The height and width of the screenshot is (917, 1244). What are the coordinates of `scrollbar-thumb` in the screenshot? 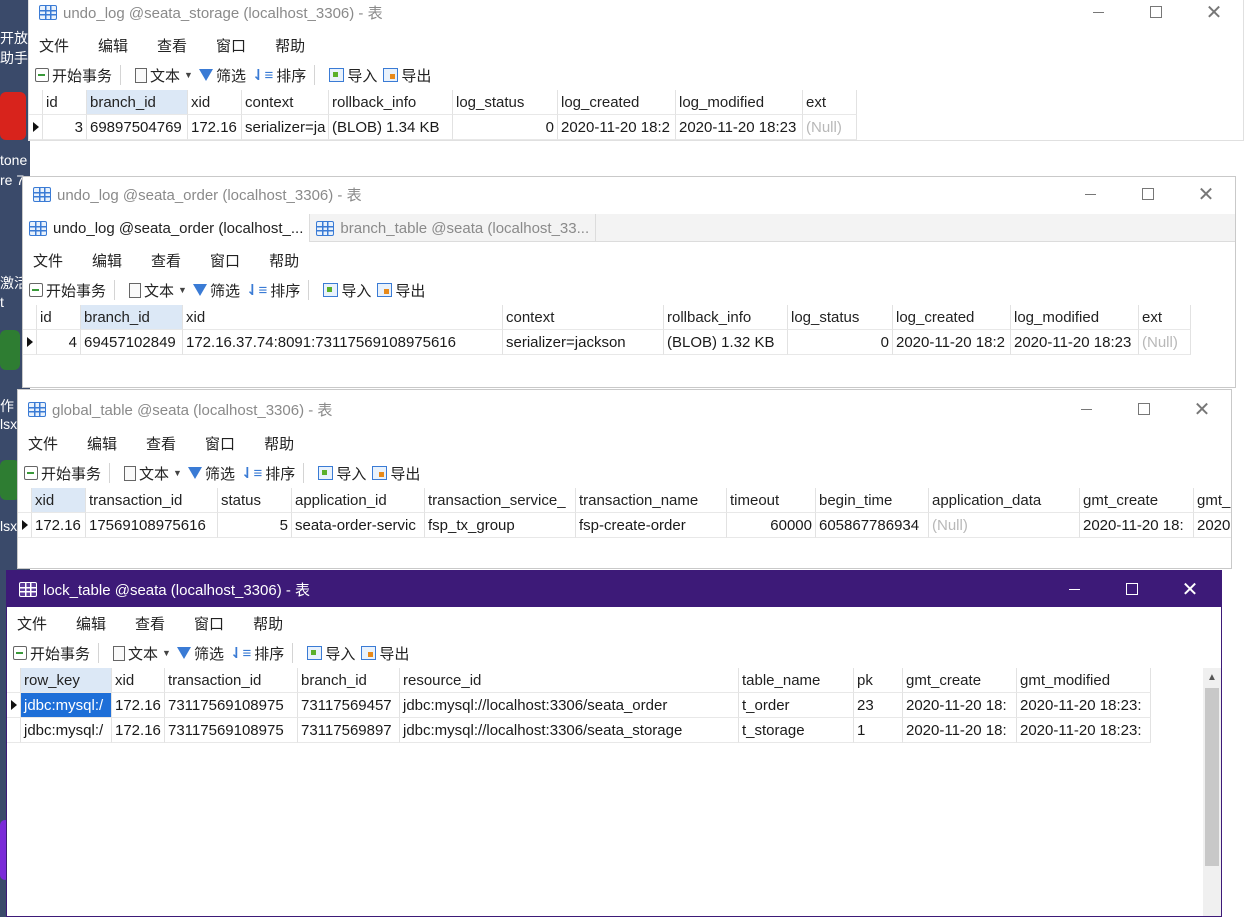 It's located at (1212, 777).